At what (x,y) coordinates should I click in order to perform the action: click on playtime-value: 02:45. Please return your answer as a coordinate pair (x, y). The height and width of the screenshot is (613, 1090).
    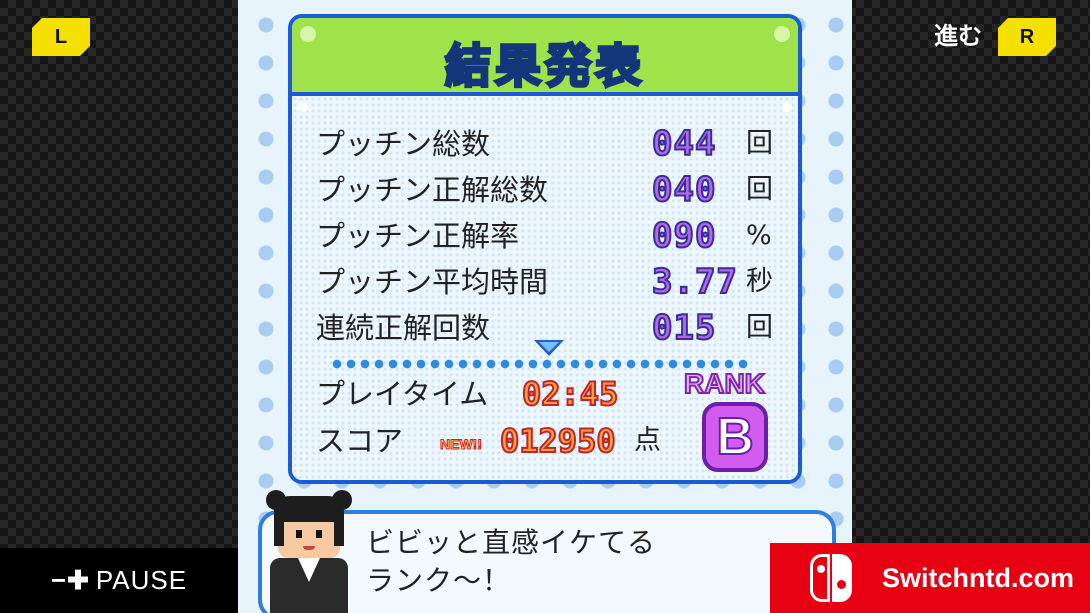
    Looking at the image, I should click on (570, 394).